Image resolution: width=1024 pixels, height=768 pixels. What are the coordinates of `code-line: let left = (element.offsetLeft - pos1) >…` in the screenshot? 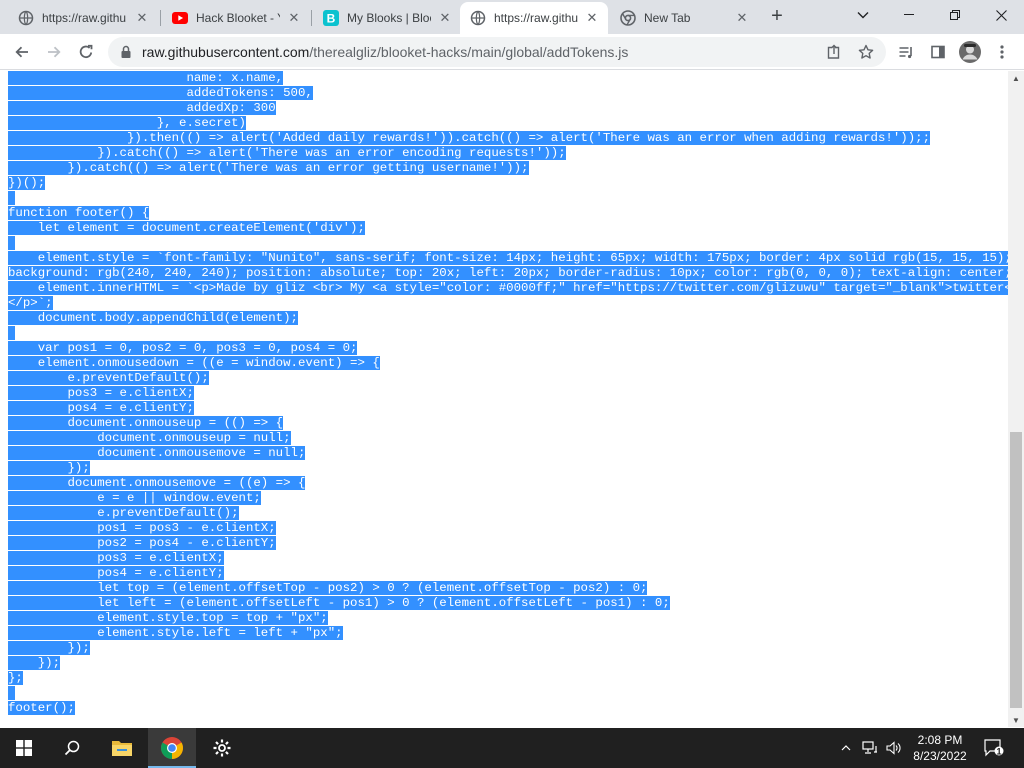 It's located at (508, 603).